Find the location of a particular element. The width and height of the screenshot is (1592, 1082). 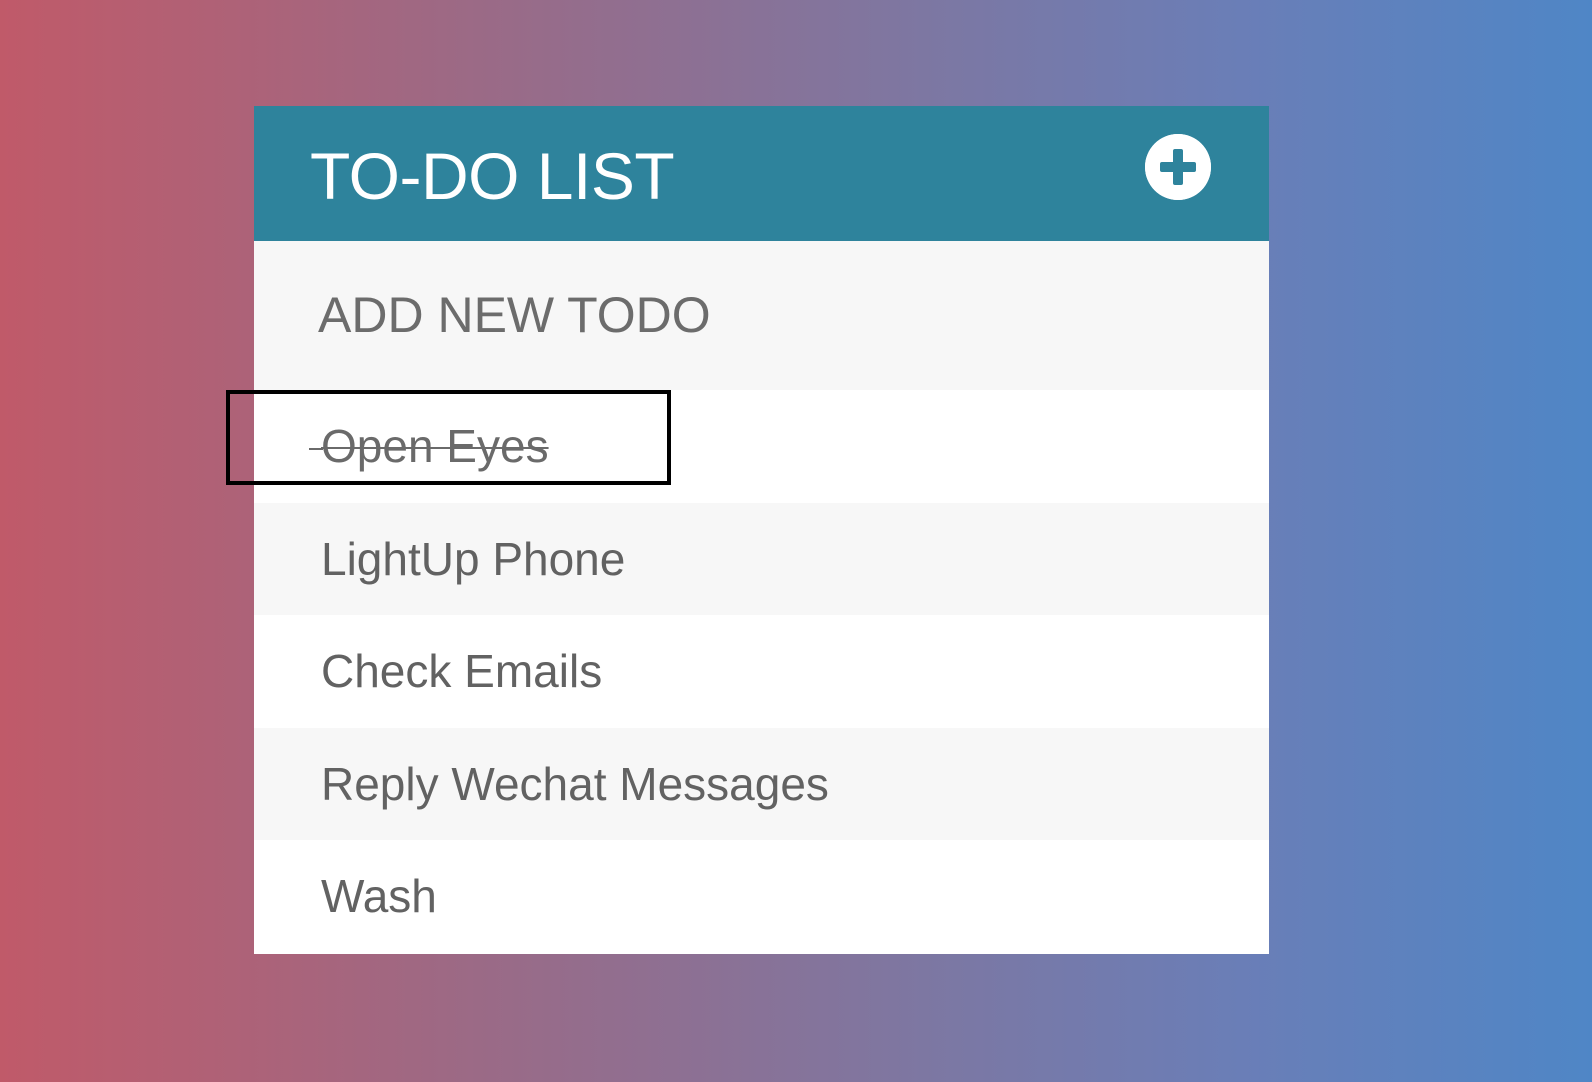

todo-item: Check Emails is located at coordinates (761, 671).